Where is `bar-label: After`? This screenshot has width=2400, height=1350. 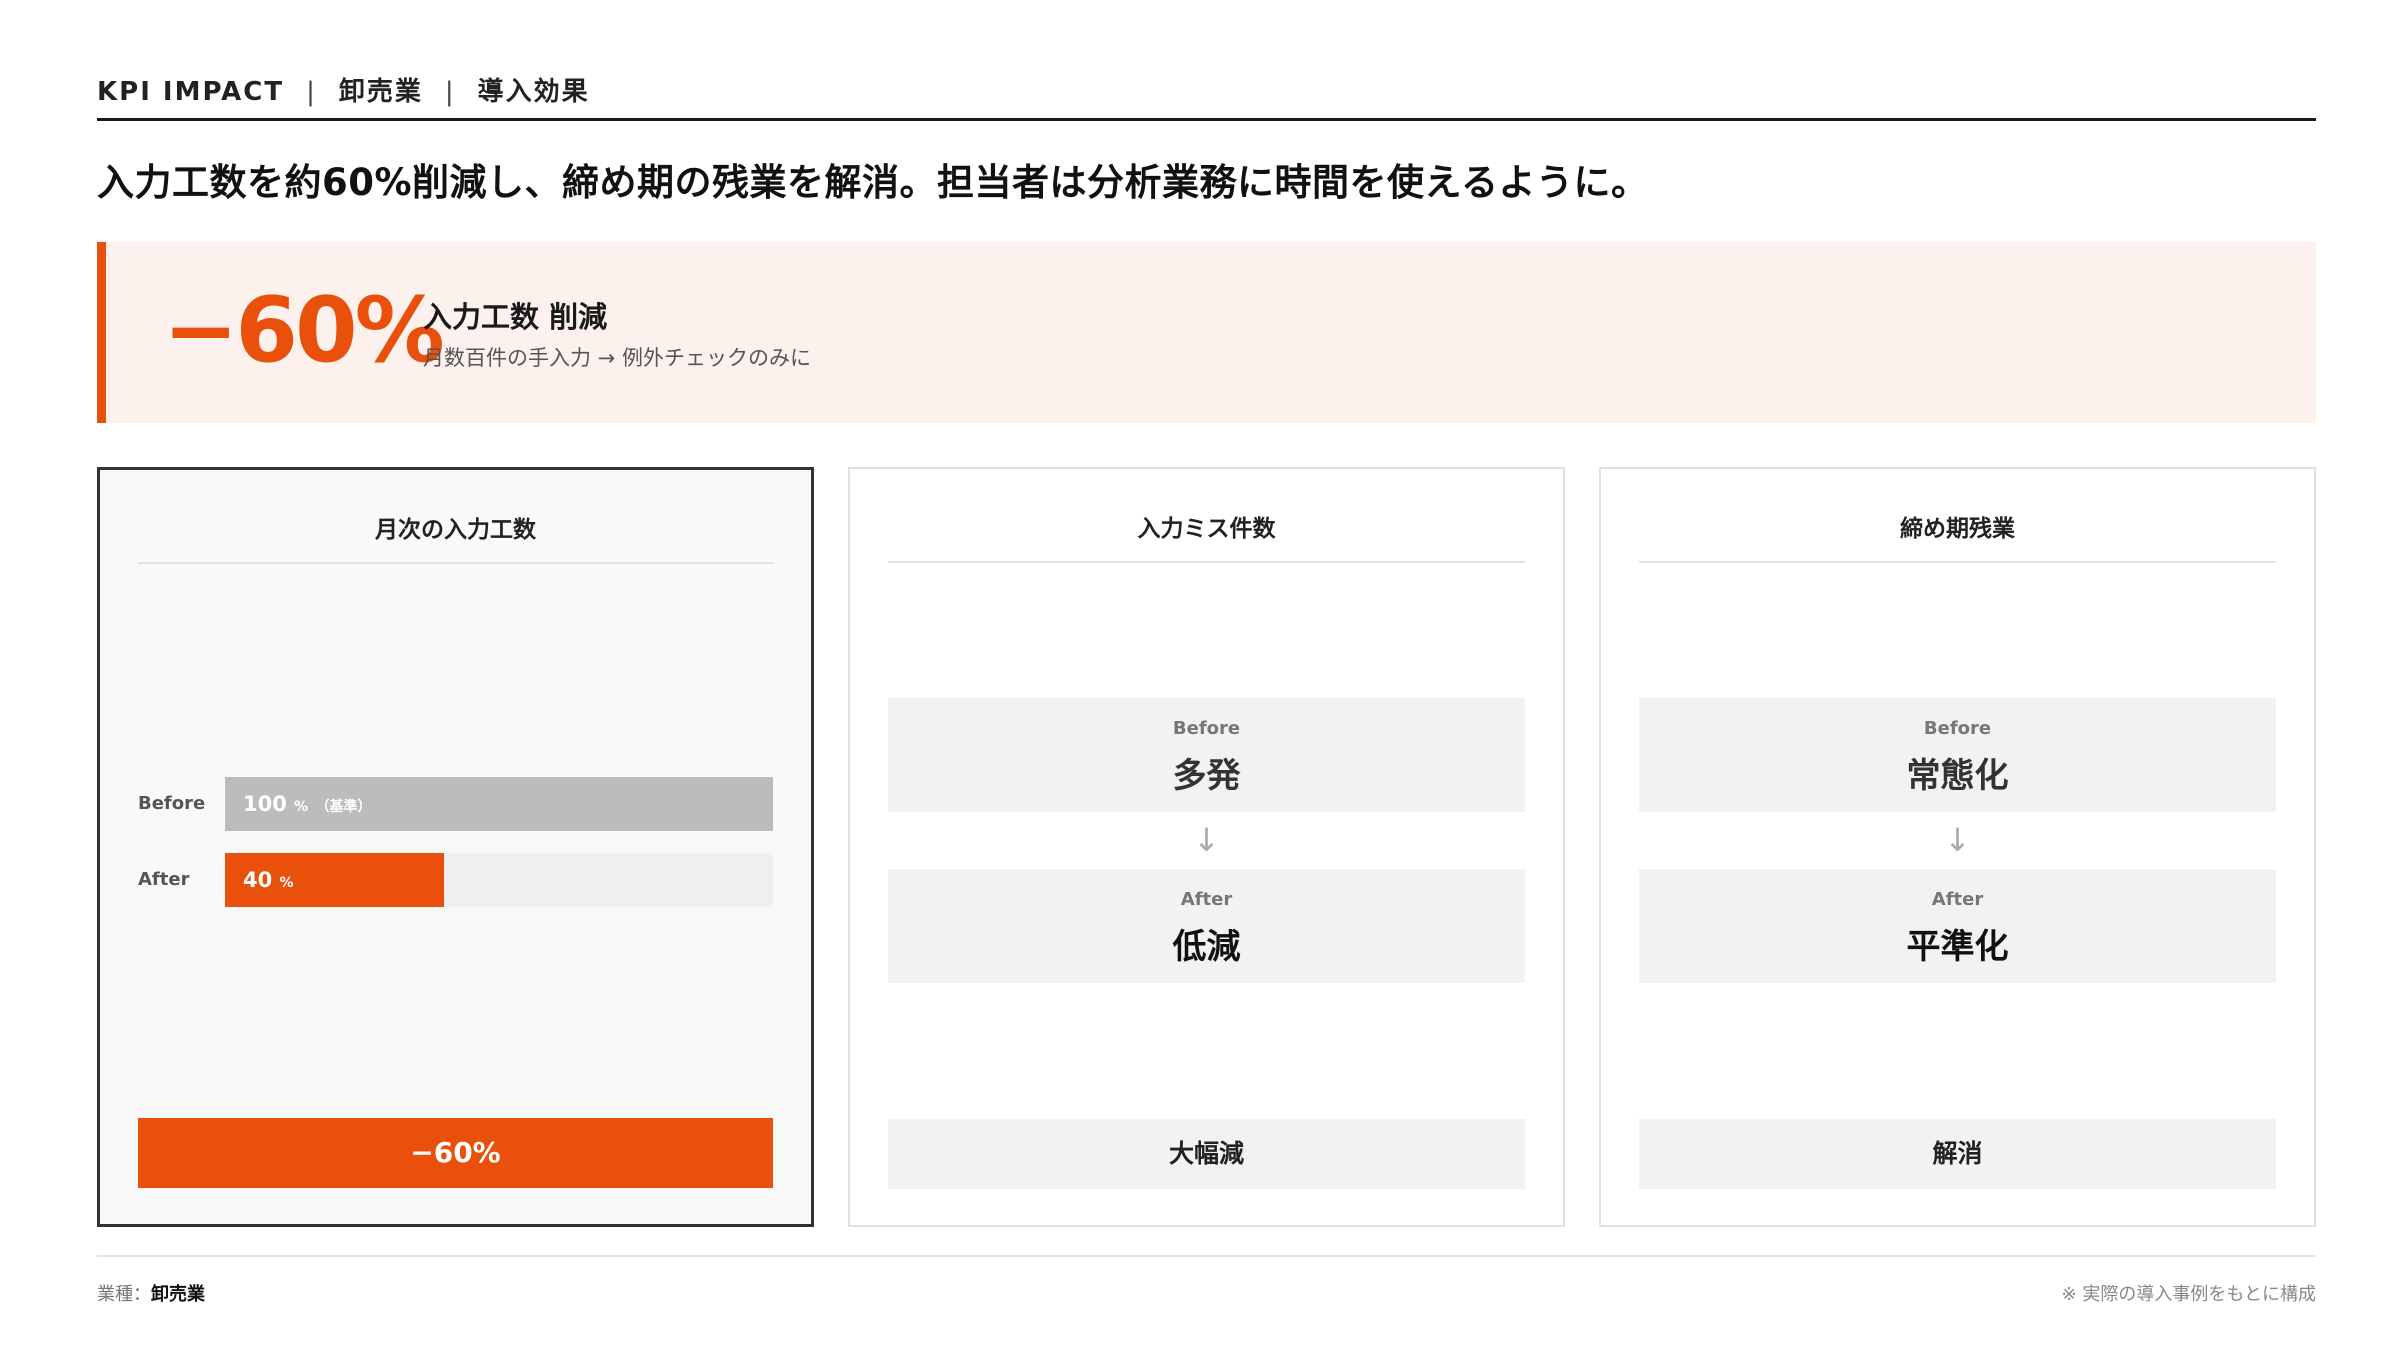
bar-label: After is located at coordinates (164, 879).